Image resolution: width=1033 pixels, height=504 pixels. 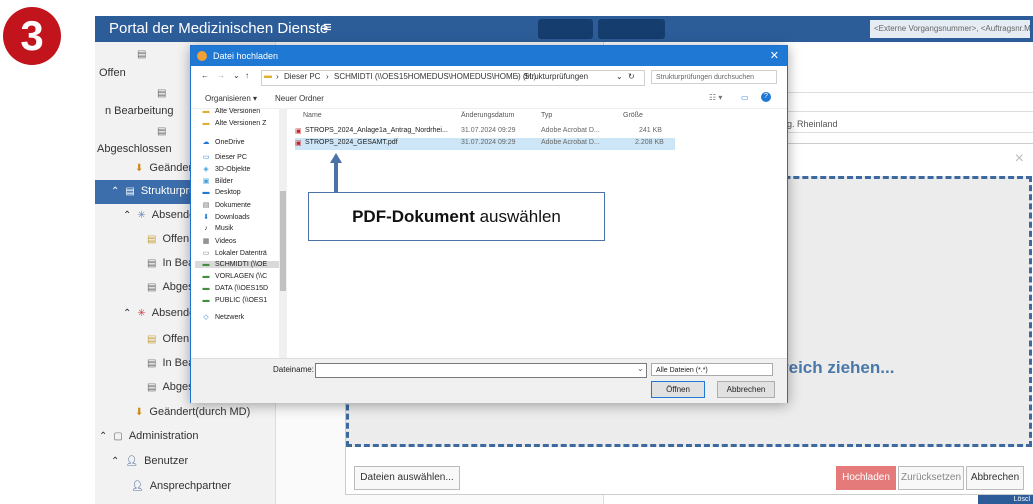 What do you see at coordinates (230, 142) in the screenshot?
I see `tree-item-label: OneDrive` at bounding box center [230, 142].